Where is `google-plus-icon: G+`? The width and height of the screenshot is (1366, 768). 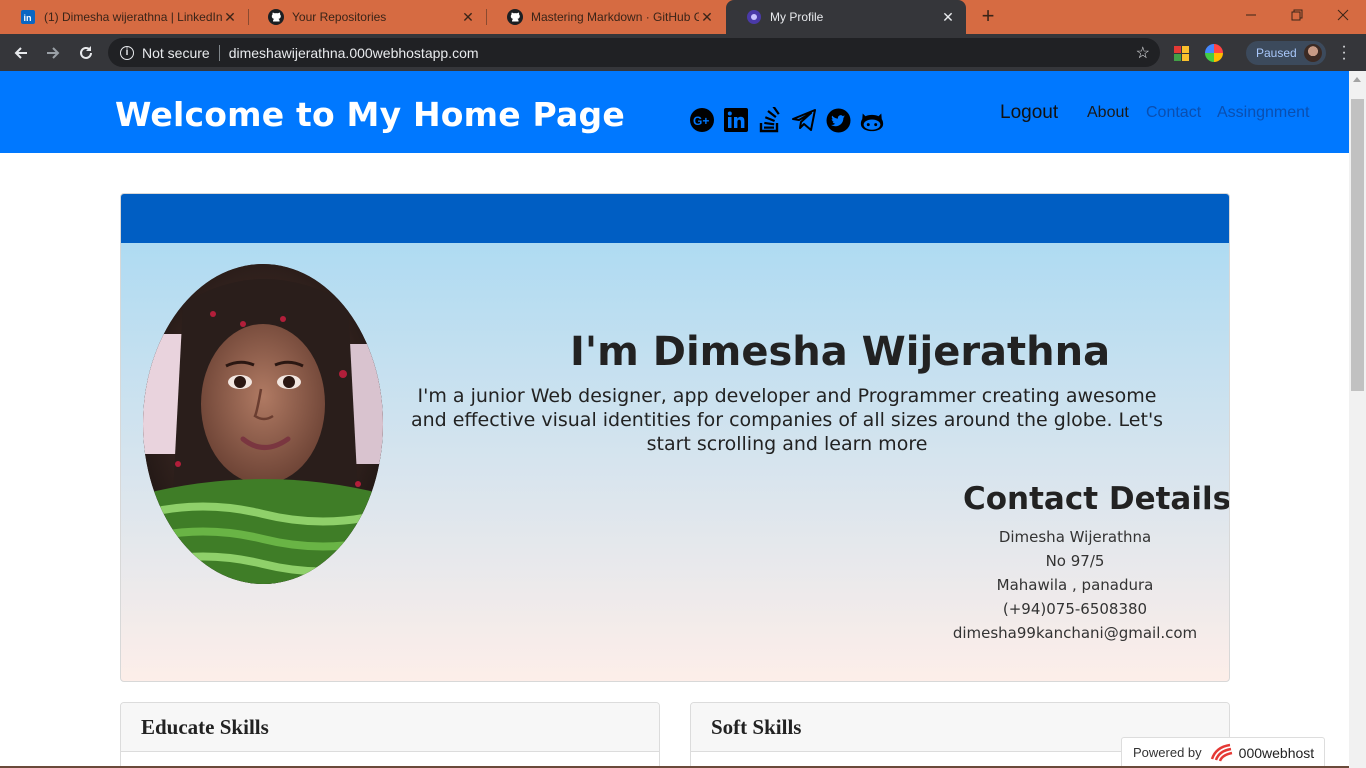
google-plus-icon: G+ is located at coordinates (702, 120).